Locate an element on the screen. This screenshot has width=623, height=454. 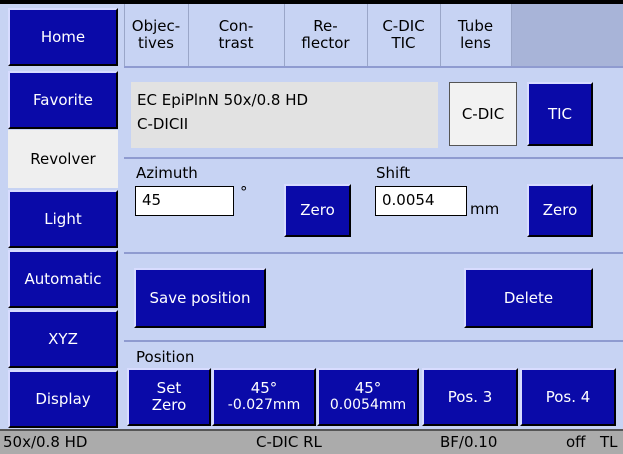
shift-input: 0.0054 is located at coordinates (421, 201).